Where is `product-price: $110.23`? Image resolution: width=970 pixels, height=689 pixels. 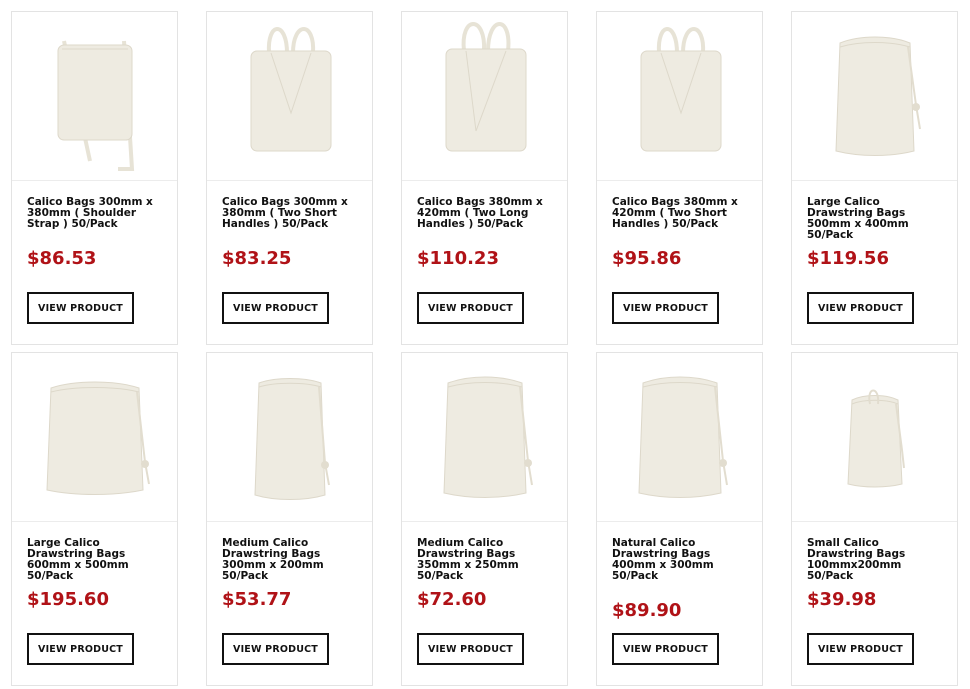 product-price: $110.23 is located at coordinates (458, 258).